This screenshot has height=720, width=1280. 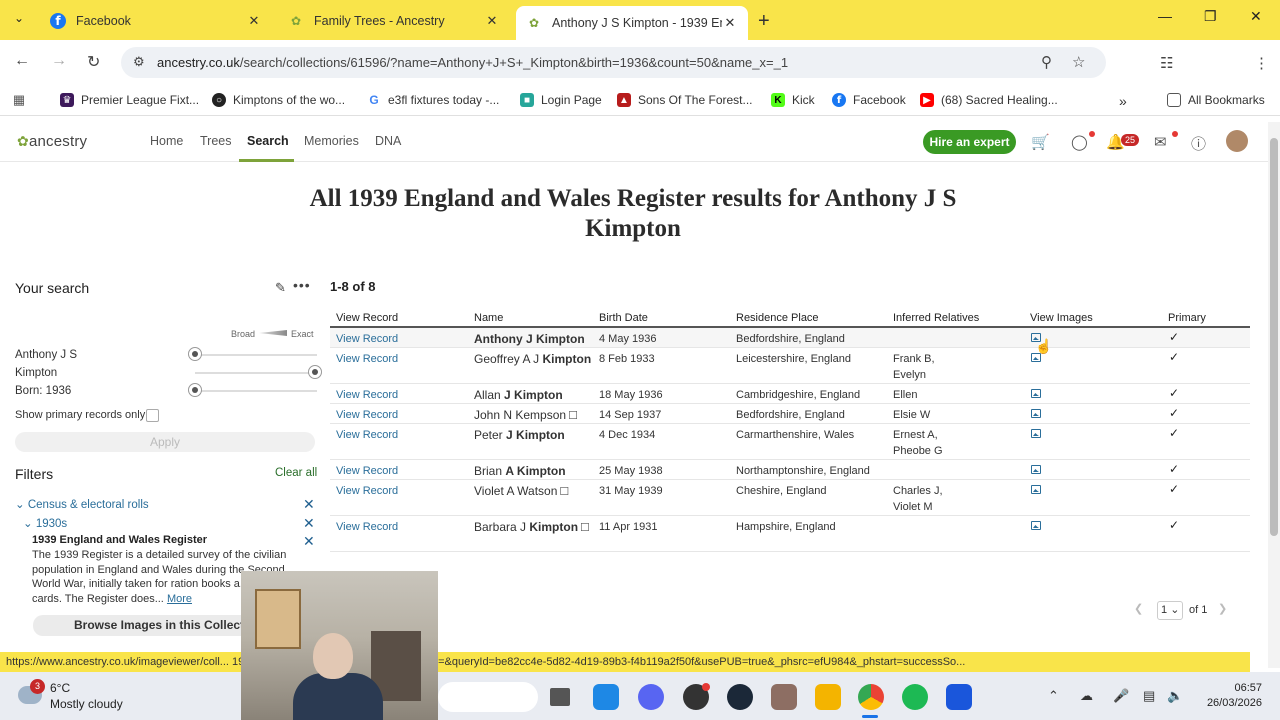 What do you see at coordinates (280, 288) in the screenshot?
I see `pencil-icon: ✎` at bounding box center [280, 288].